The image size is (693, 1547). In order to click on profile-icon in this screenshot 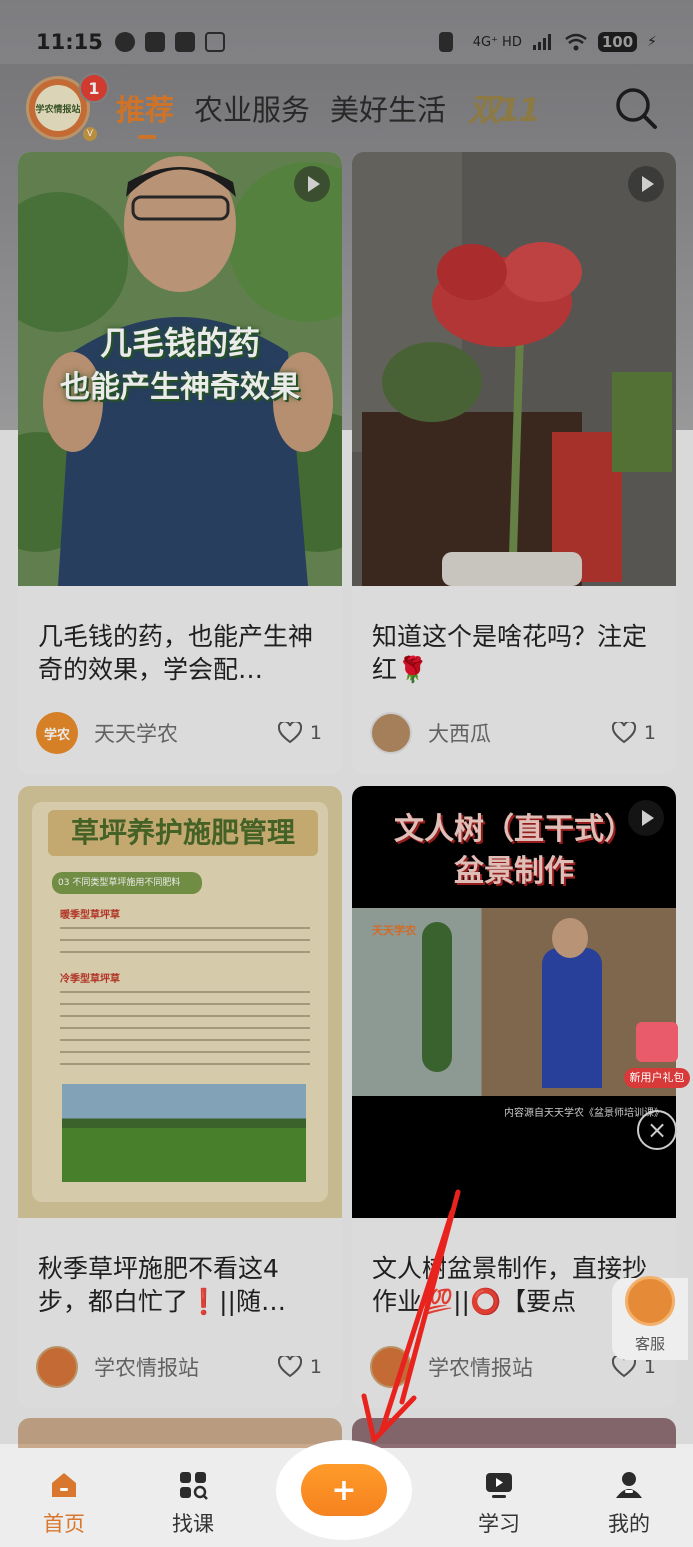, I will do `click(629, 1485)`.